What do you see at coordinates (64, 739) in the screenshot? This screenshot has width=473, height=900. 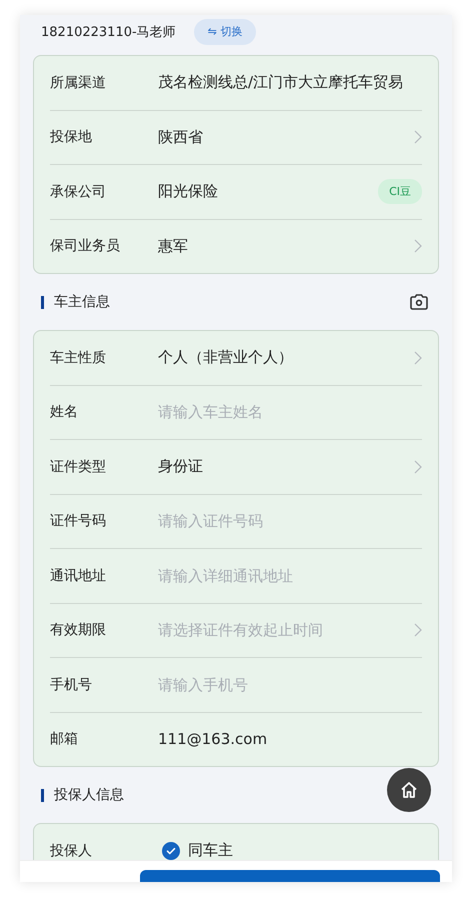 I see `field-label: 邮箱` at bounding box center [64, 739].